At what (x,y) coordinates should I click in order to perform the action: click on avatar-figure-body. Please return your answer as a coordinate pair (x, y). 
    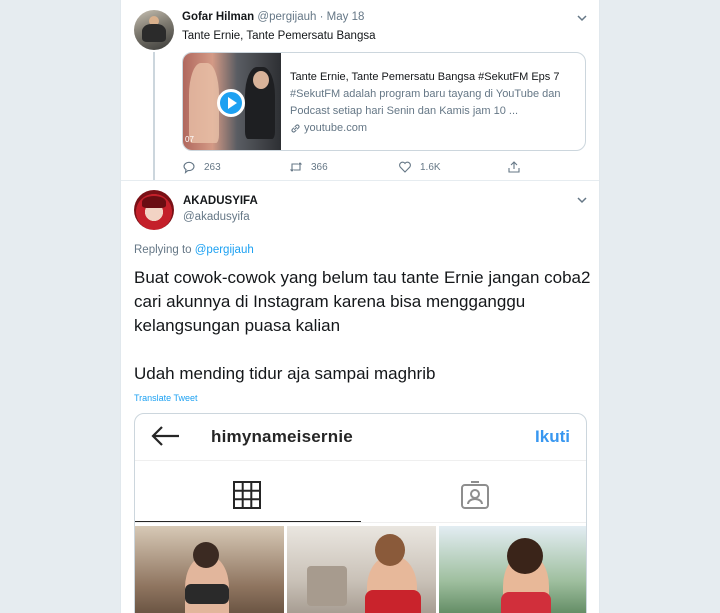
    Looking at the image, I should click on (154, 33).